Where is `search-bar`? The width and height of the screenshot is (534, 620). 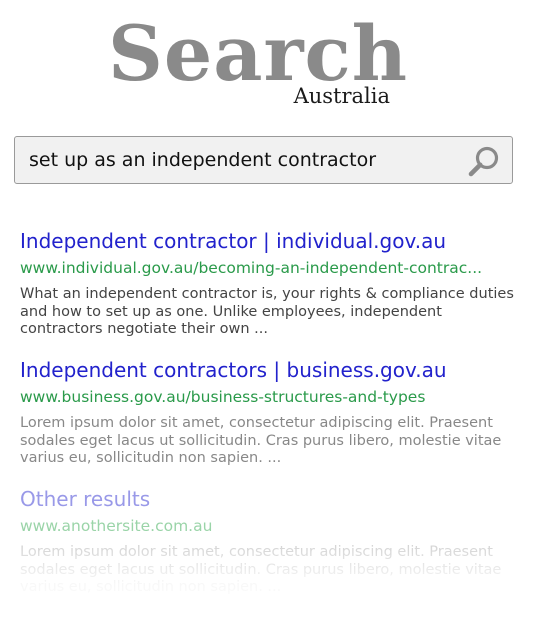
search-bar is located at coordinates (263, 160).